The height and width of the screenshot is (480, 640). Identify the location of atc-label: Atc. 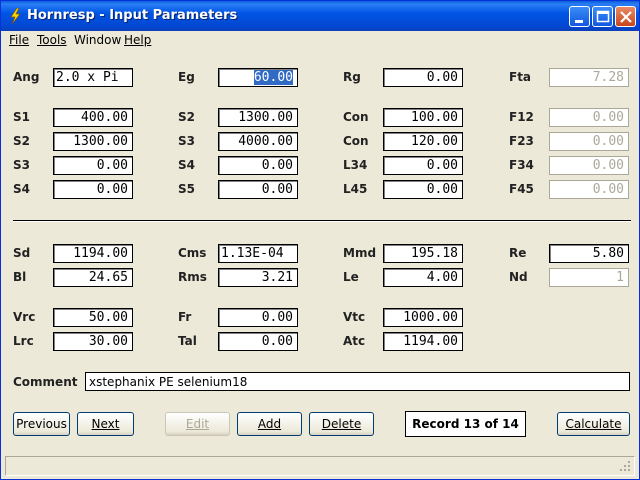
(354, 341).